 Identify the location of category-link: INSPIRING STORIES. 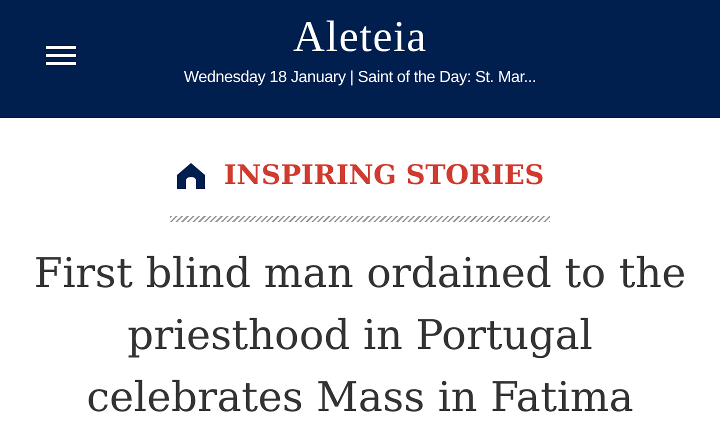
(384, 176).